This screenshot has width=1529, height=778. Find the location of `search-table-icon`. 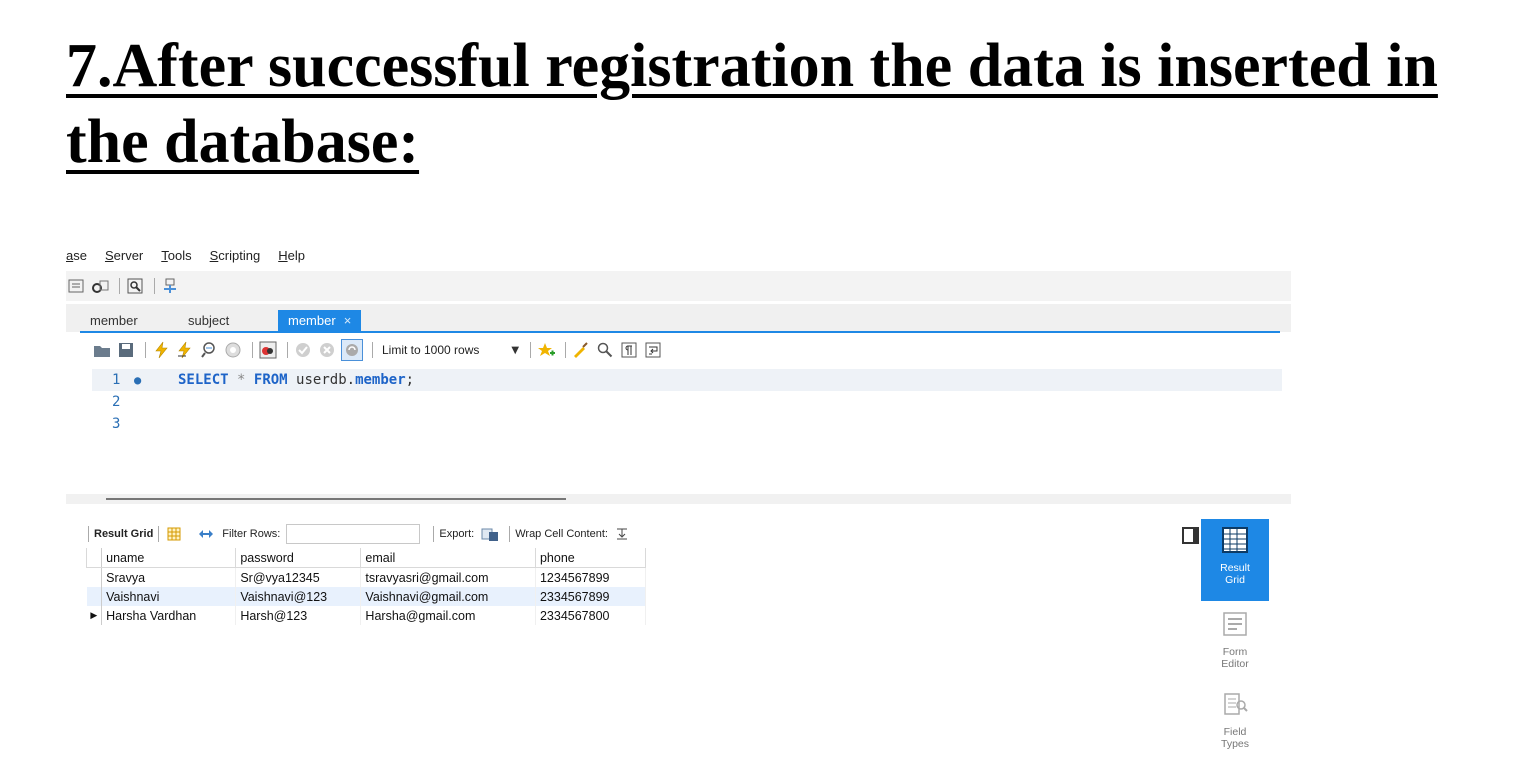

search-table-icon is located at coordinates (135, 286).